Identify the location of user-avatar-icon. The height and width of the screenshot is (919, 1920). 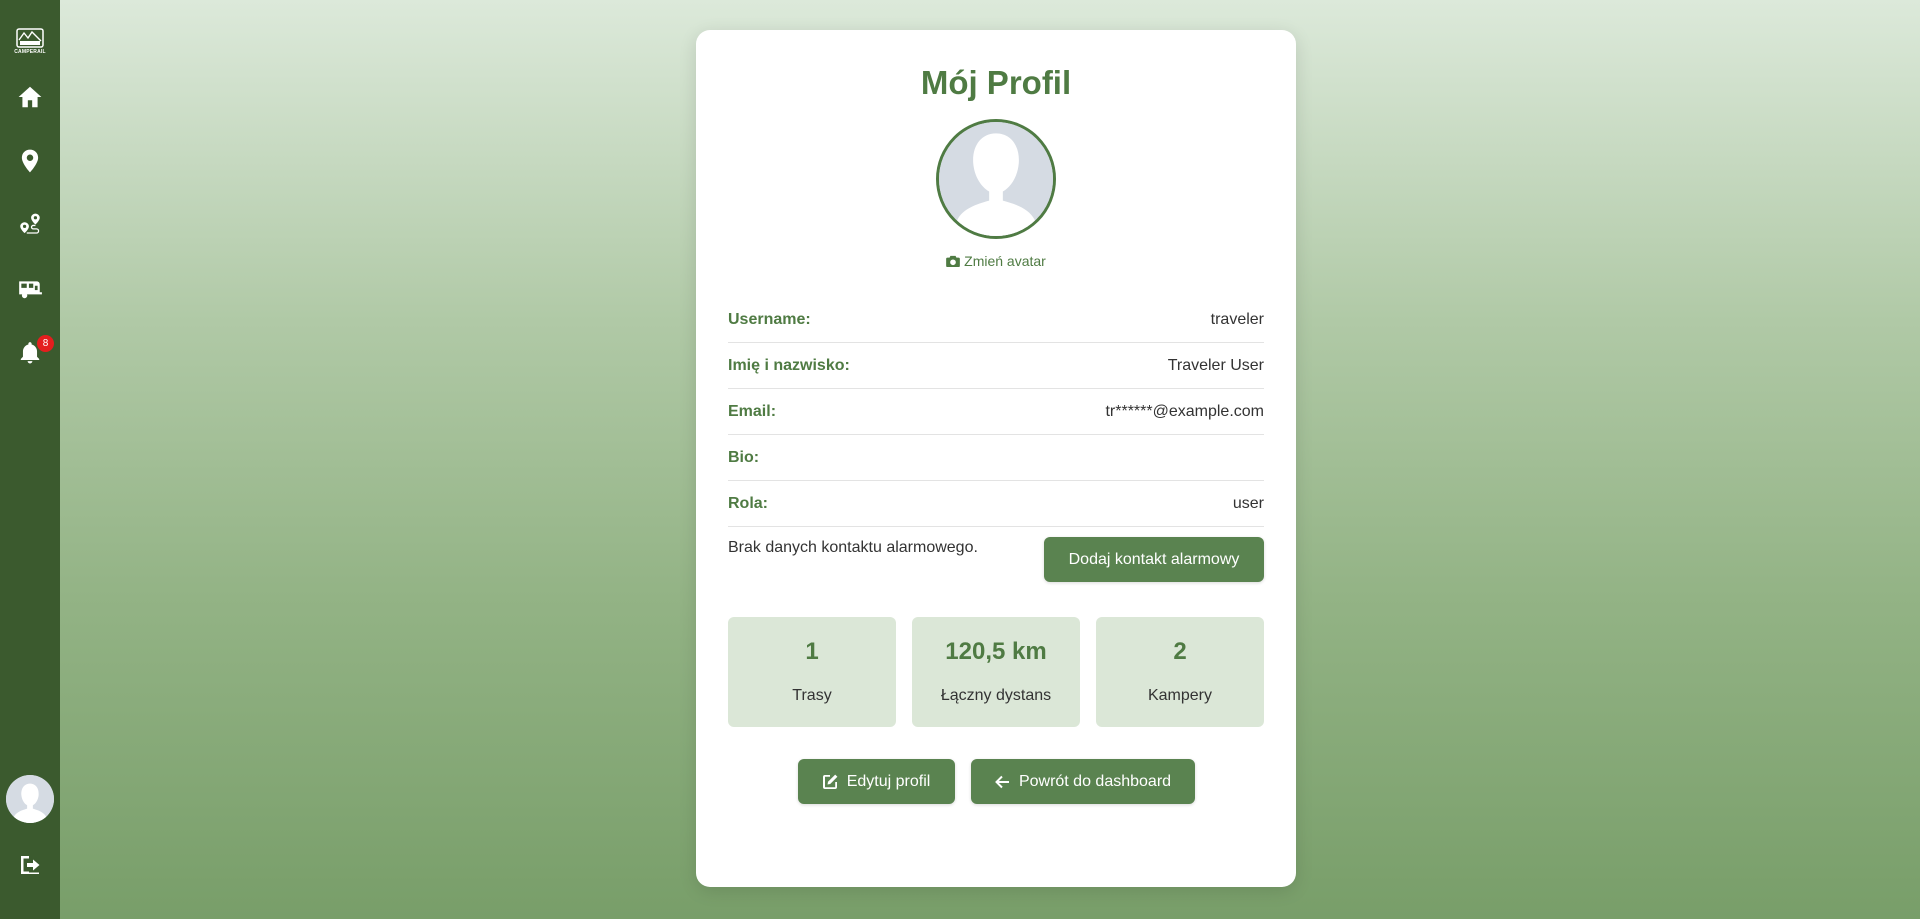
(30, 799).